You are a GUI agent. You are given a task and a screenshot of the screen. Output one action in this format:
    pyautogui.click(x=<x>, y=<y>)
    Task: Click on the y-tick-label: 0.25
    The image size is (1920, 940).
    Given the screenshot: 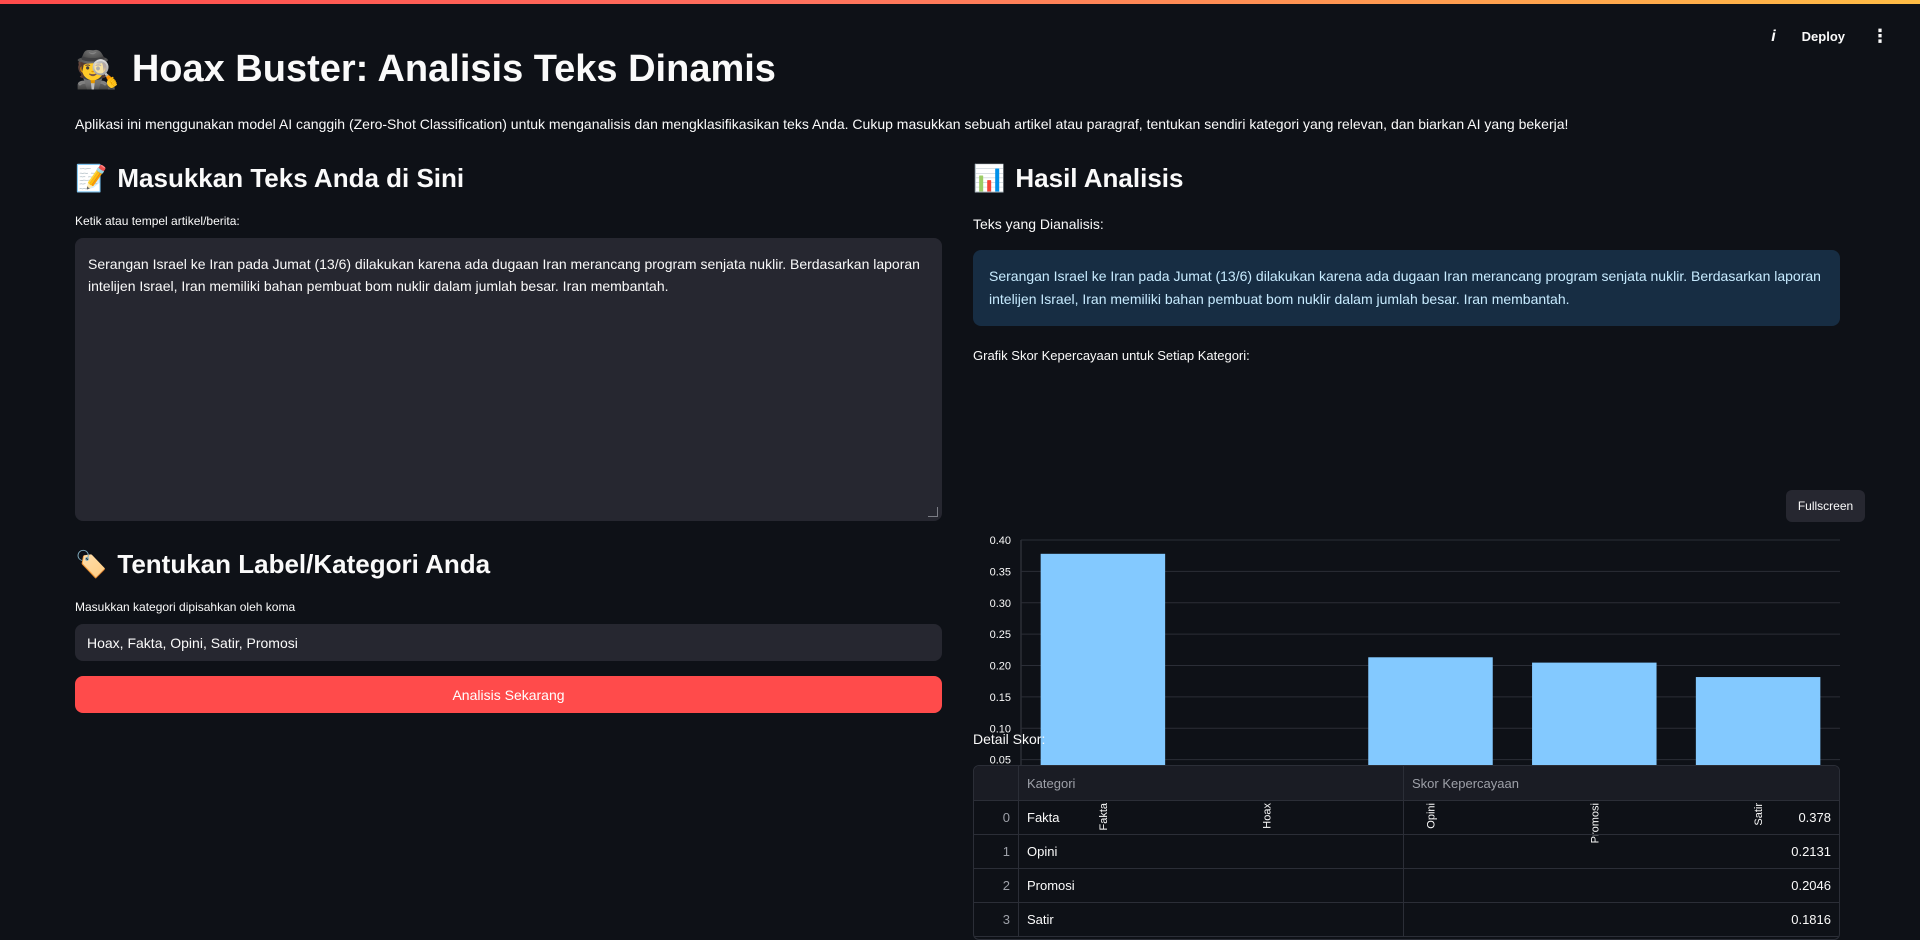 What is the action you would take?
    pyautogui.click(x=1000, y=635)
    